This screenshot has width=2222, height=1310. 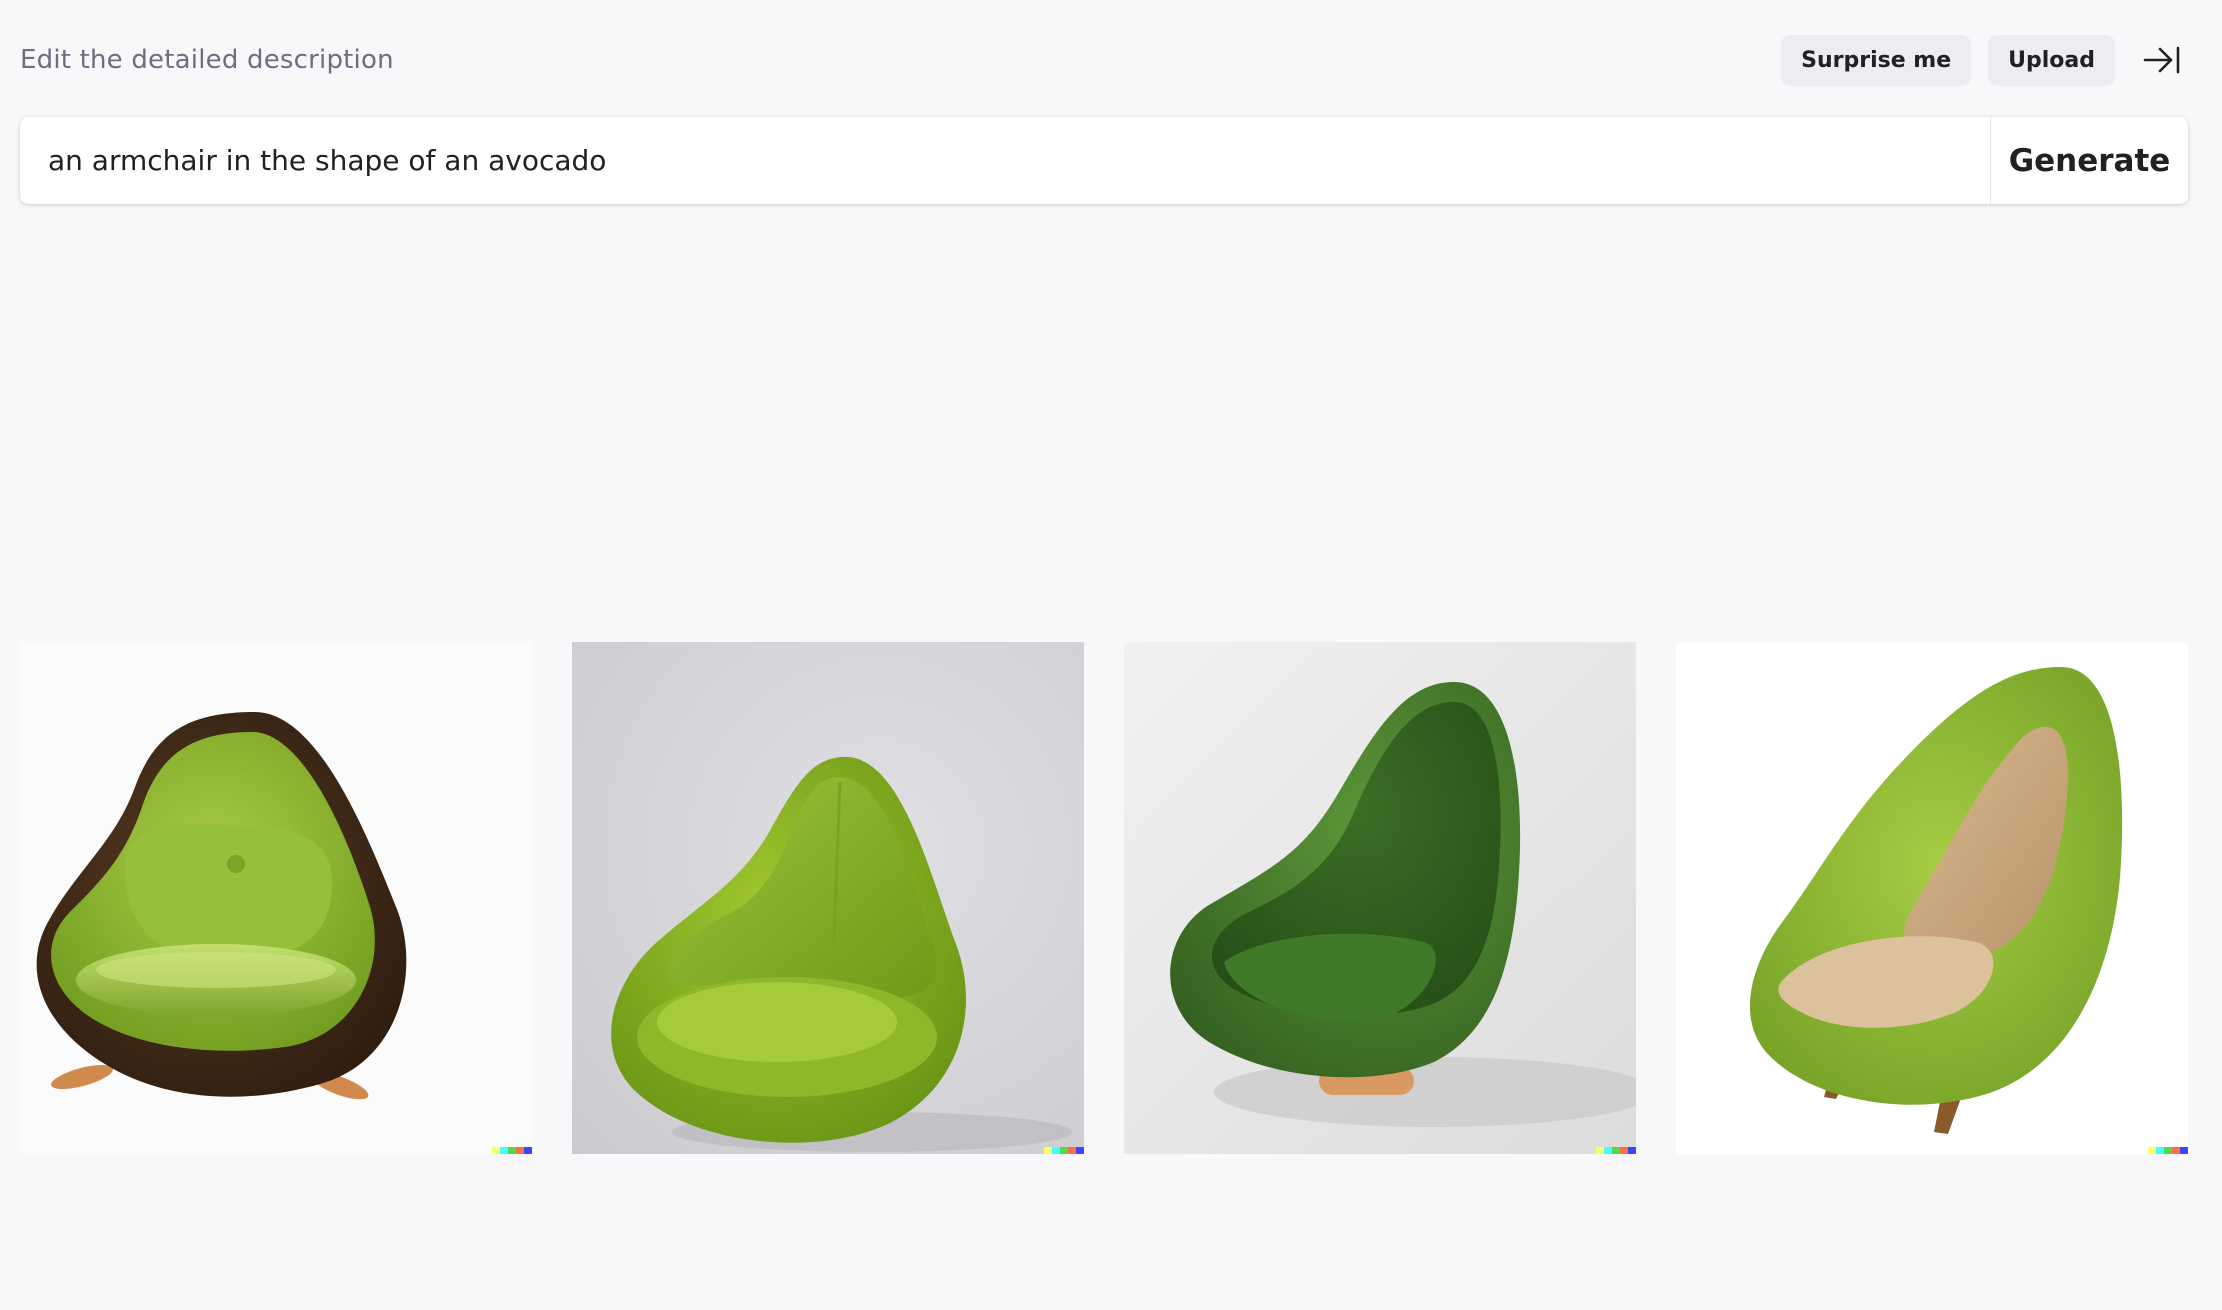 What do you see at coordinates (2089, 160) in the screenshot?
I see `generate-button: Generate` at bounding box center [2089, 160].